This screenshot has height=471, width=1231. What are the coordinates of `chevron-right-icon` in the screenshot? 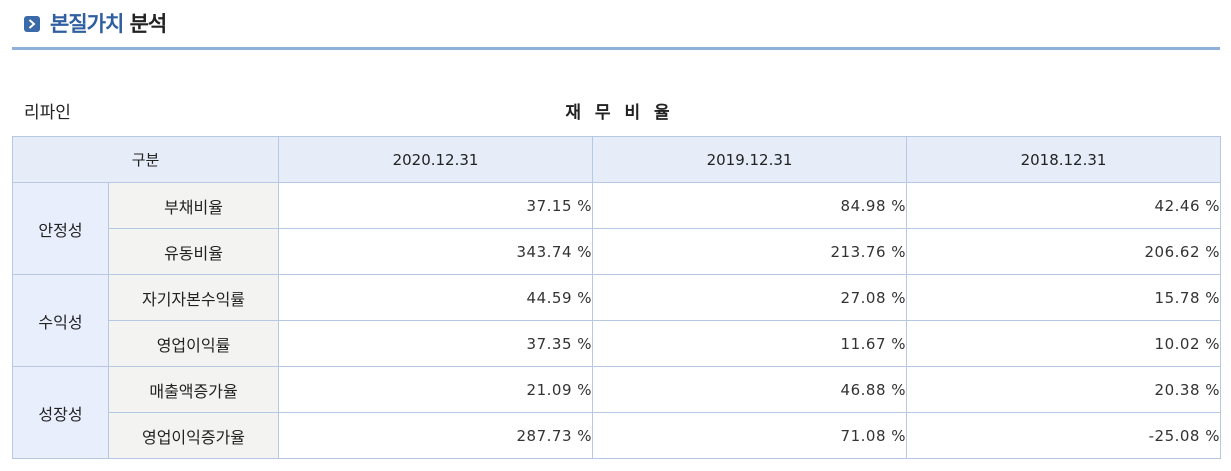 It's located at (32, 24).